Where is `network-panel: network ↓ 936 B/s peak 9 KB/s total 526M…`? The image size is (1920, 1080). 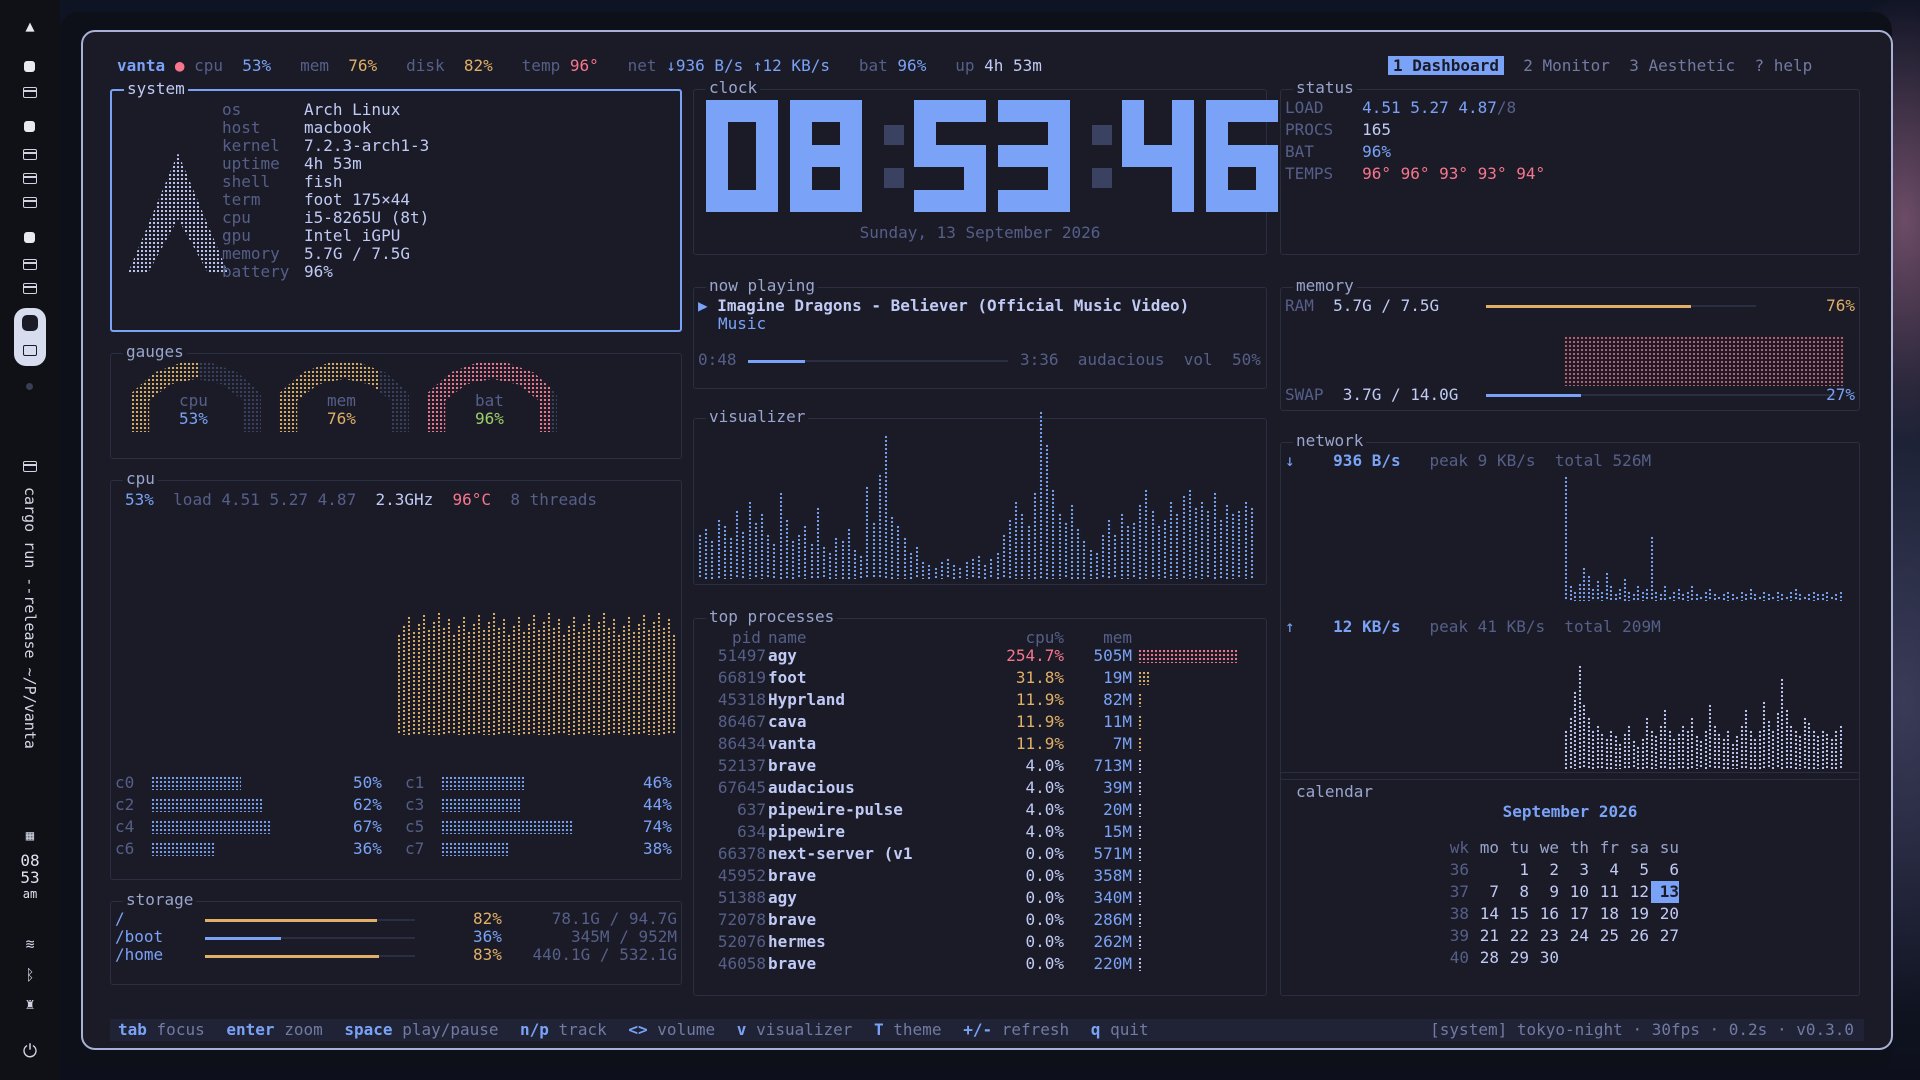 network-panel: network ↓ 936 B/s peak 9 KB/s total 526M… is located at coordinates (1570, 606).